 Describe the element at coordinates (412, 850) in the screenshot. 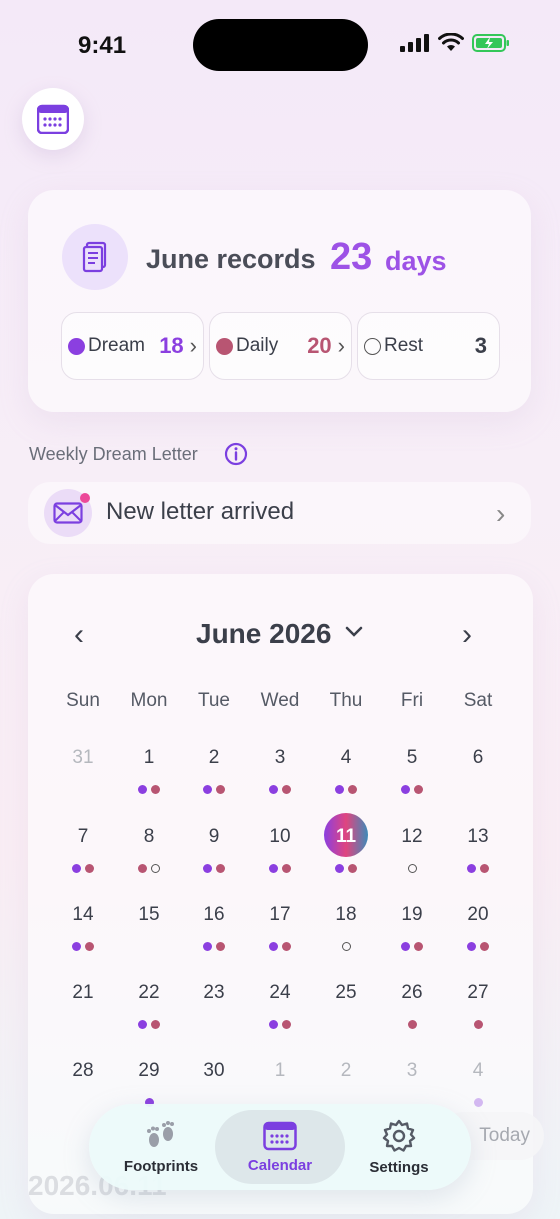

I see `calendar-day: 12` at that location.